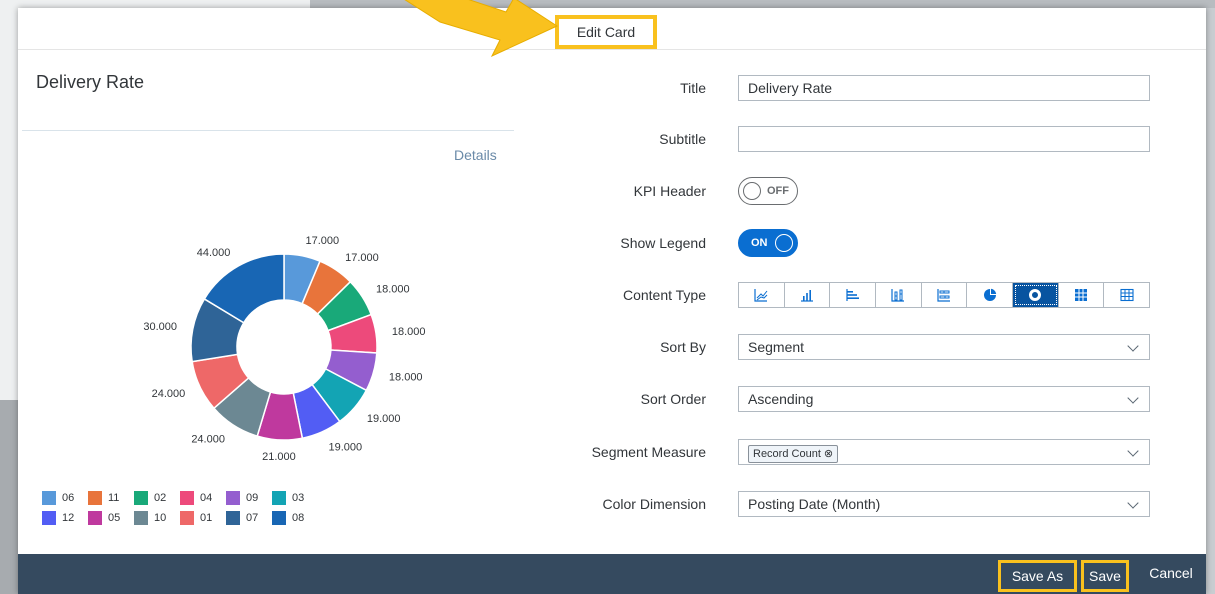 The image size is (1215, 594). I want to click on legend-label: 07, so click(252, 518).